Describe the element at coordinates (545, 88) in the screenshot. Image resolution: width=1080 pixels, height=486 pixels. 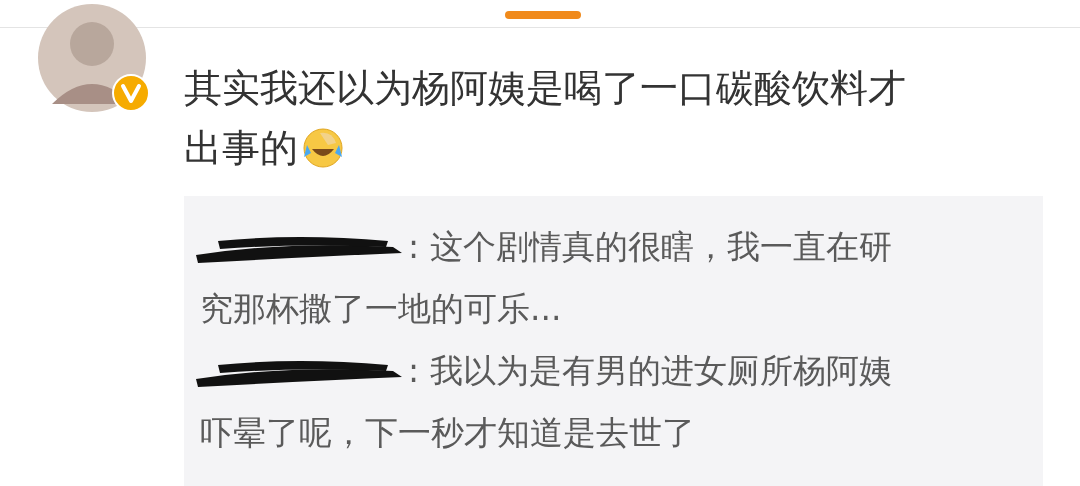
I see `comment-text: 其实我还以为杨阿姨是喝了一口碳酸饮料才` at that location.